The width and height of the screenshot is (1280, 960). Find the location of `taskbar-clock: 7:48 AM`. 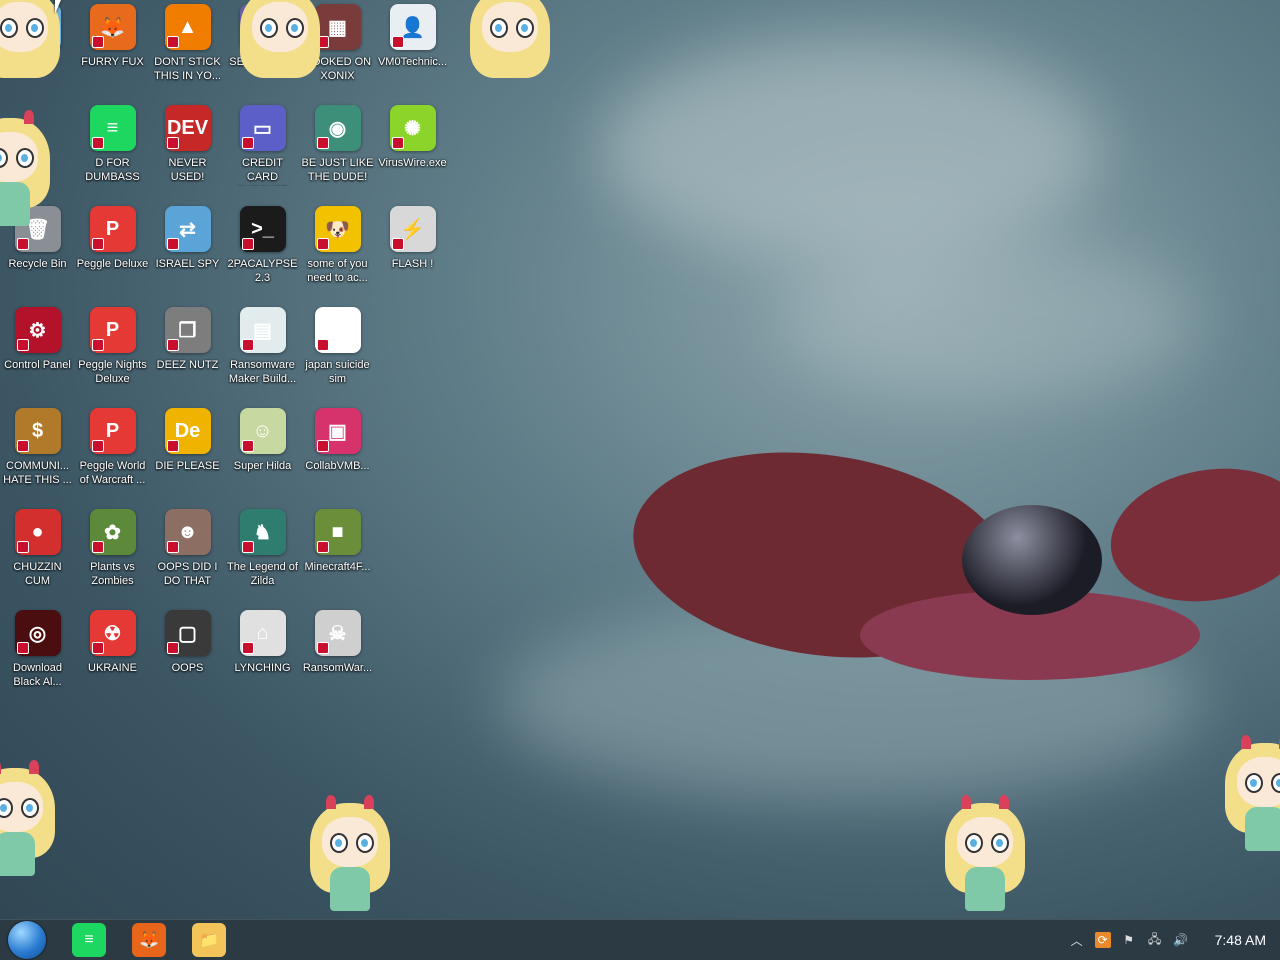

taskbar-clock: 7:48 AM is located at coordinates (1240, 940).